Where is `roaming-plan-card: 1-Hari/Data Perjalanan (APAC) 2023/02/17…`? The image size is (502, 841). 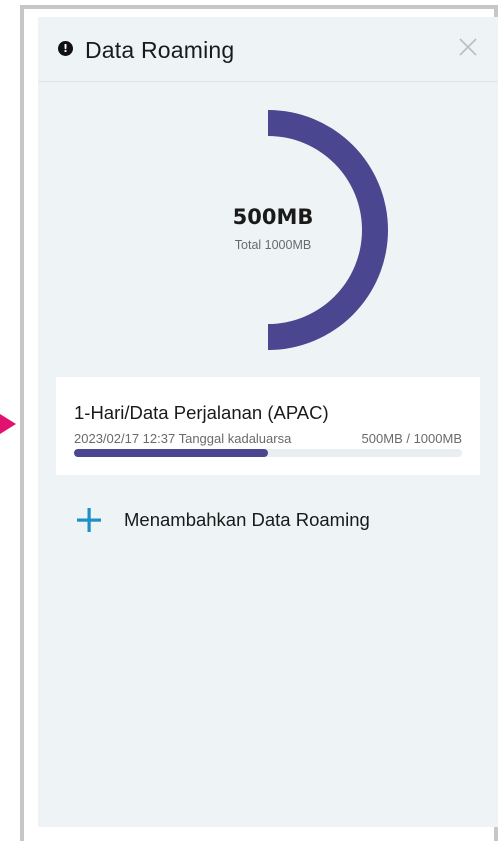
roaming-plan-card: 1-Hari/Data Perjalanan (APAC) 2023/02/17… is located at coordinates (268, 426).